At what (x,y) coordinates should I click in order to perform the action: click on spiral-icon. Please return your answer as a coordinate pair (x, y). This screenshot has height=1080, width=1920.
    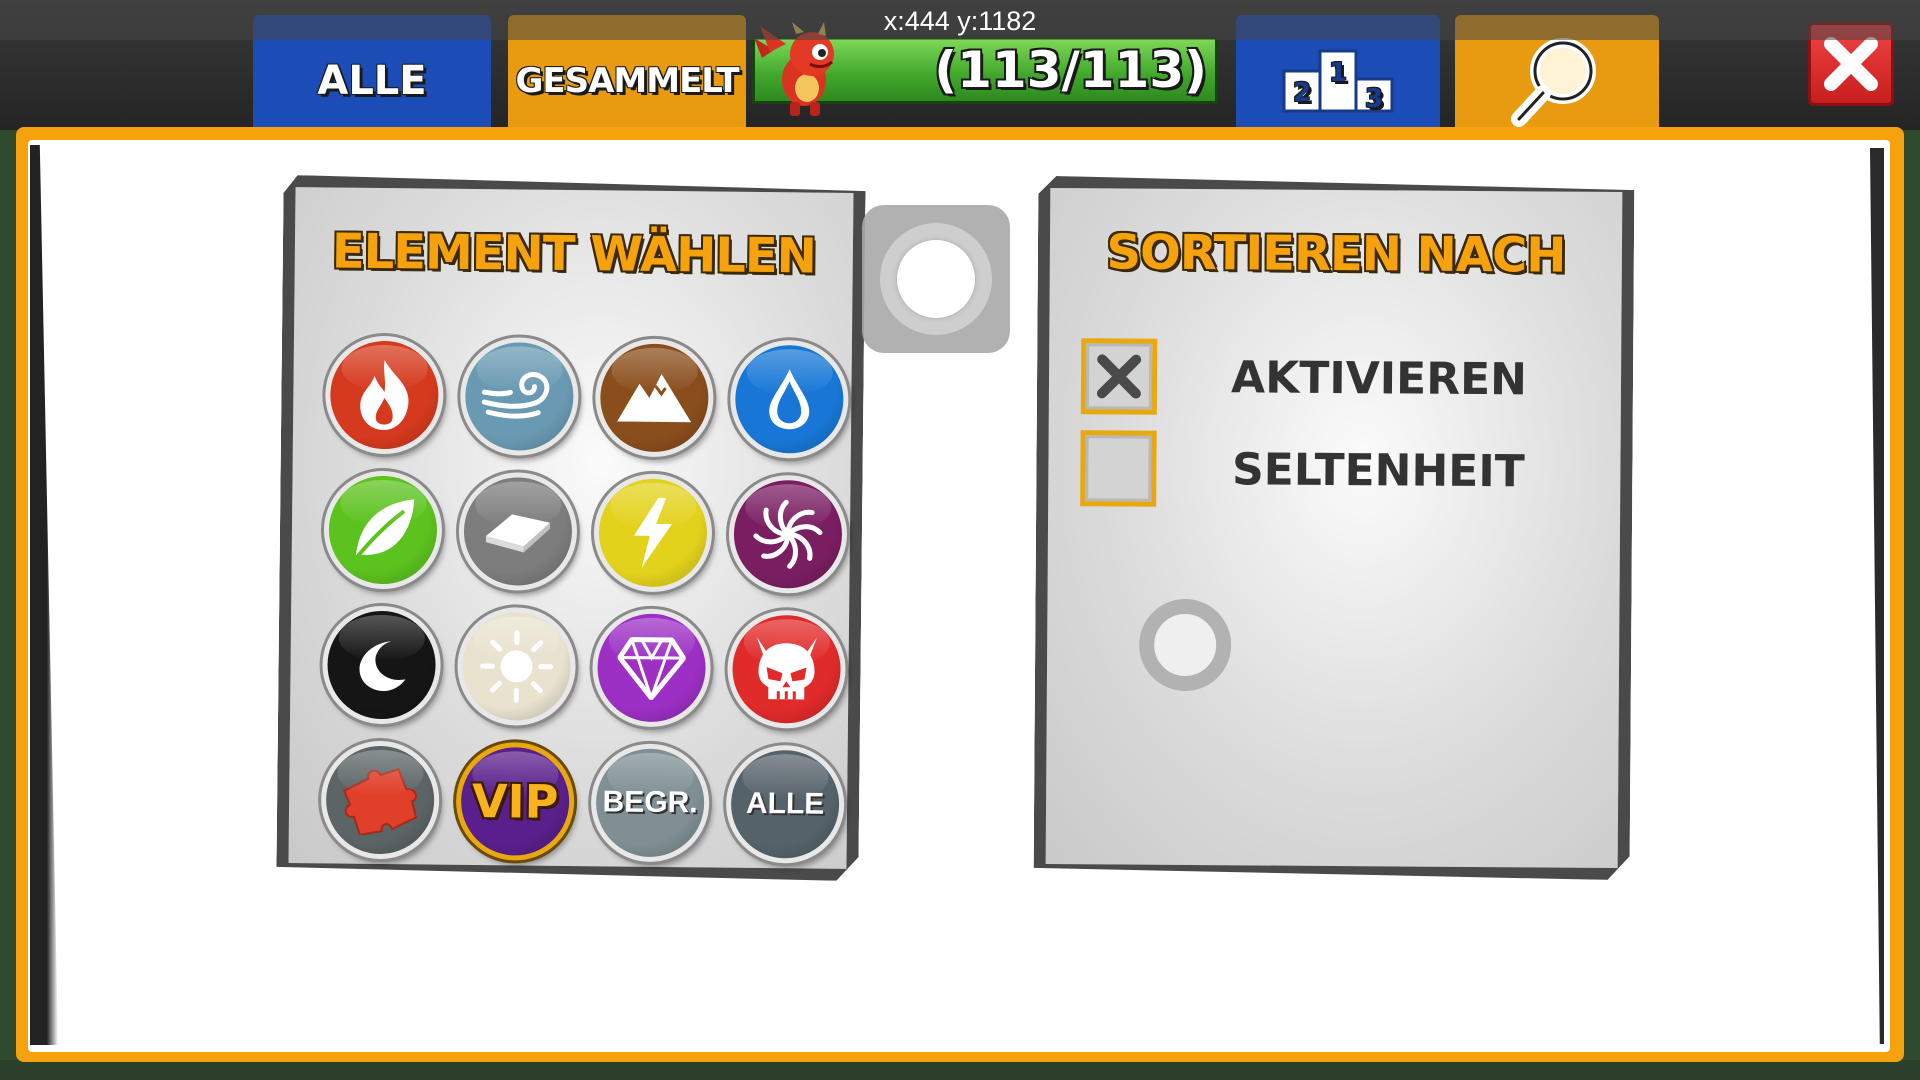
    Looking at the image, I should click on (788, 534).